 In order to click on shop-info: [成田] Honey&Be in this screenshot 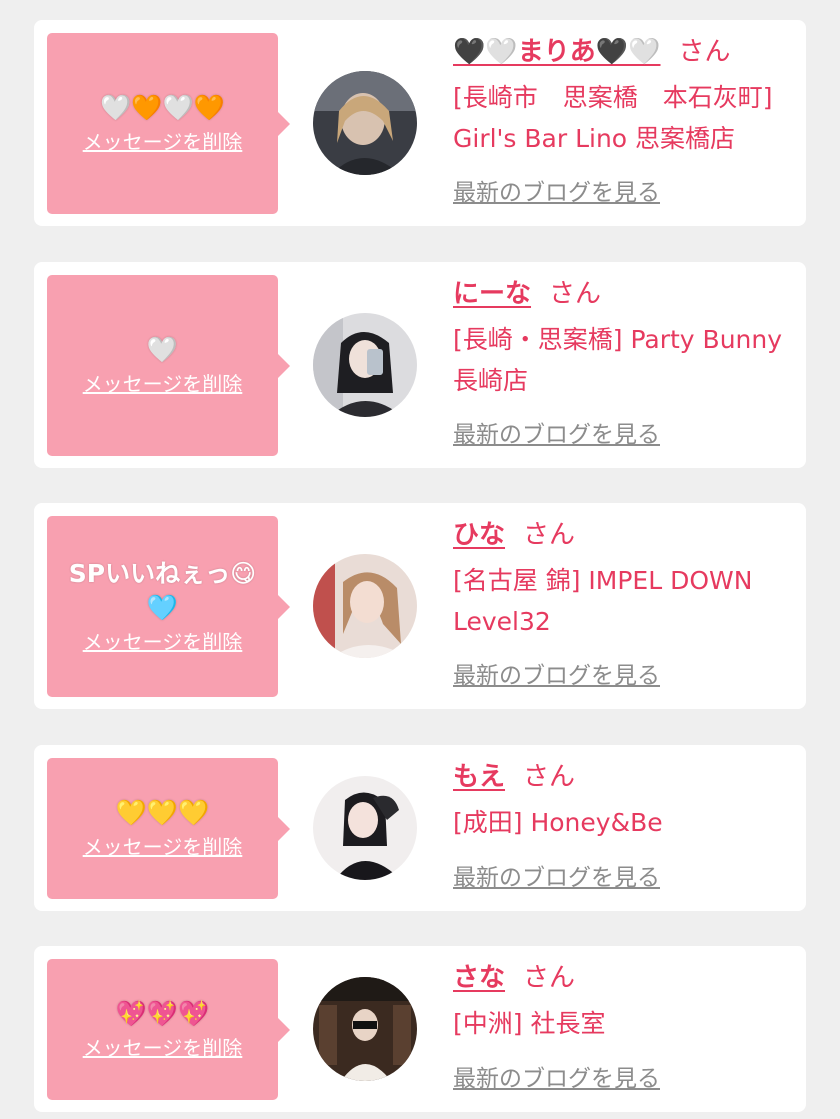, I will do `click(558, 822)`.